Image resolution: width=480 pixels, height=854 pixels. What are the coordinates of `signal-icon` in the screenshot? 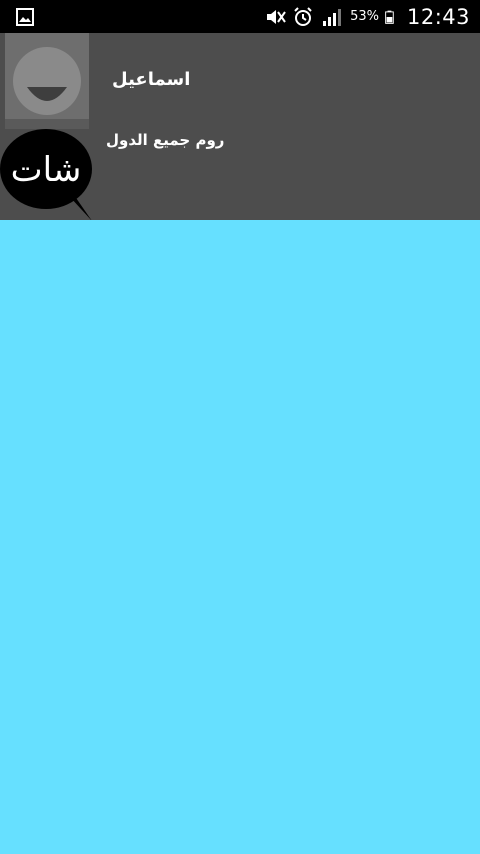 It's located at (332, 17).